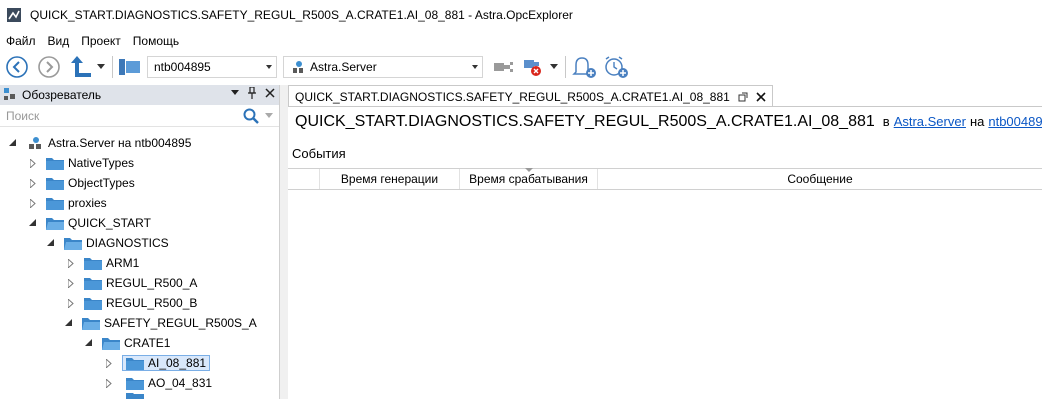 The image size is (1042, 399). I want to click on float-tab-icon, so click(743, 97).